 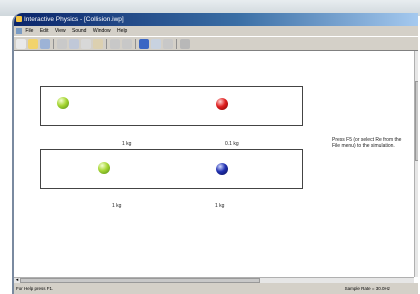 I want to click on menu-bar: File Edit View Sound Window Help, so click(x=216, y=31).